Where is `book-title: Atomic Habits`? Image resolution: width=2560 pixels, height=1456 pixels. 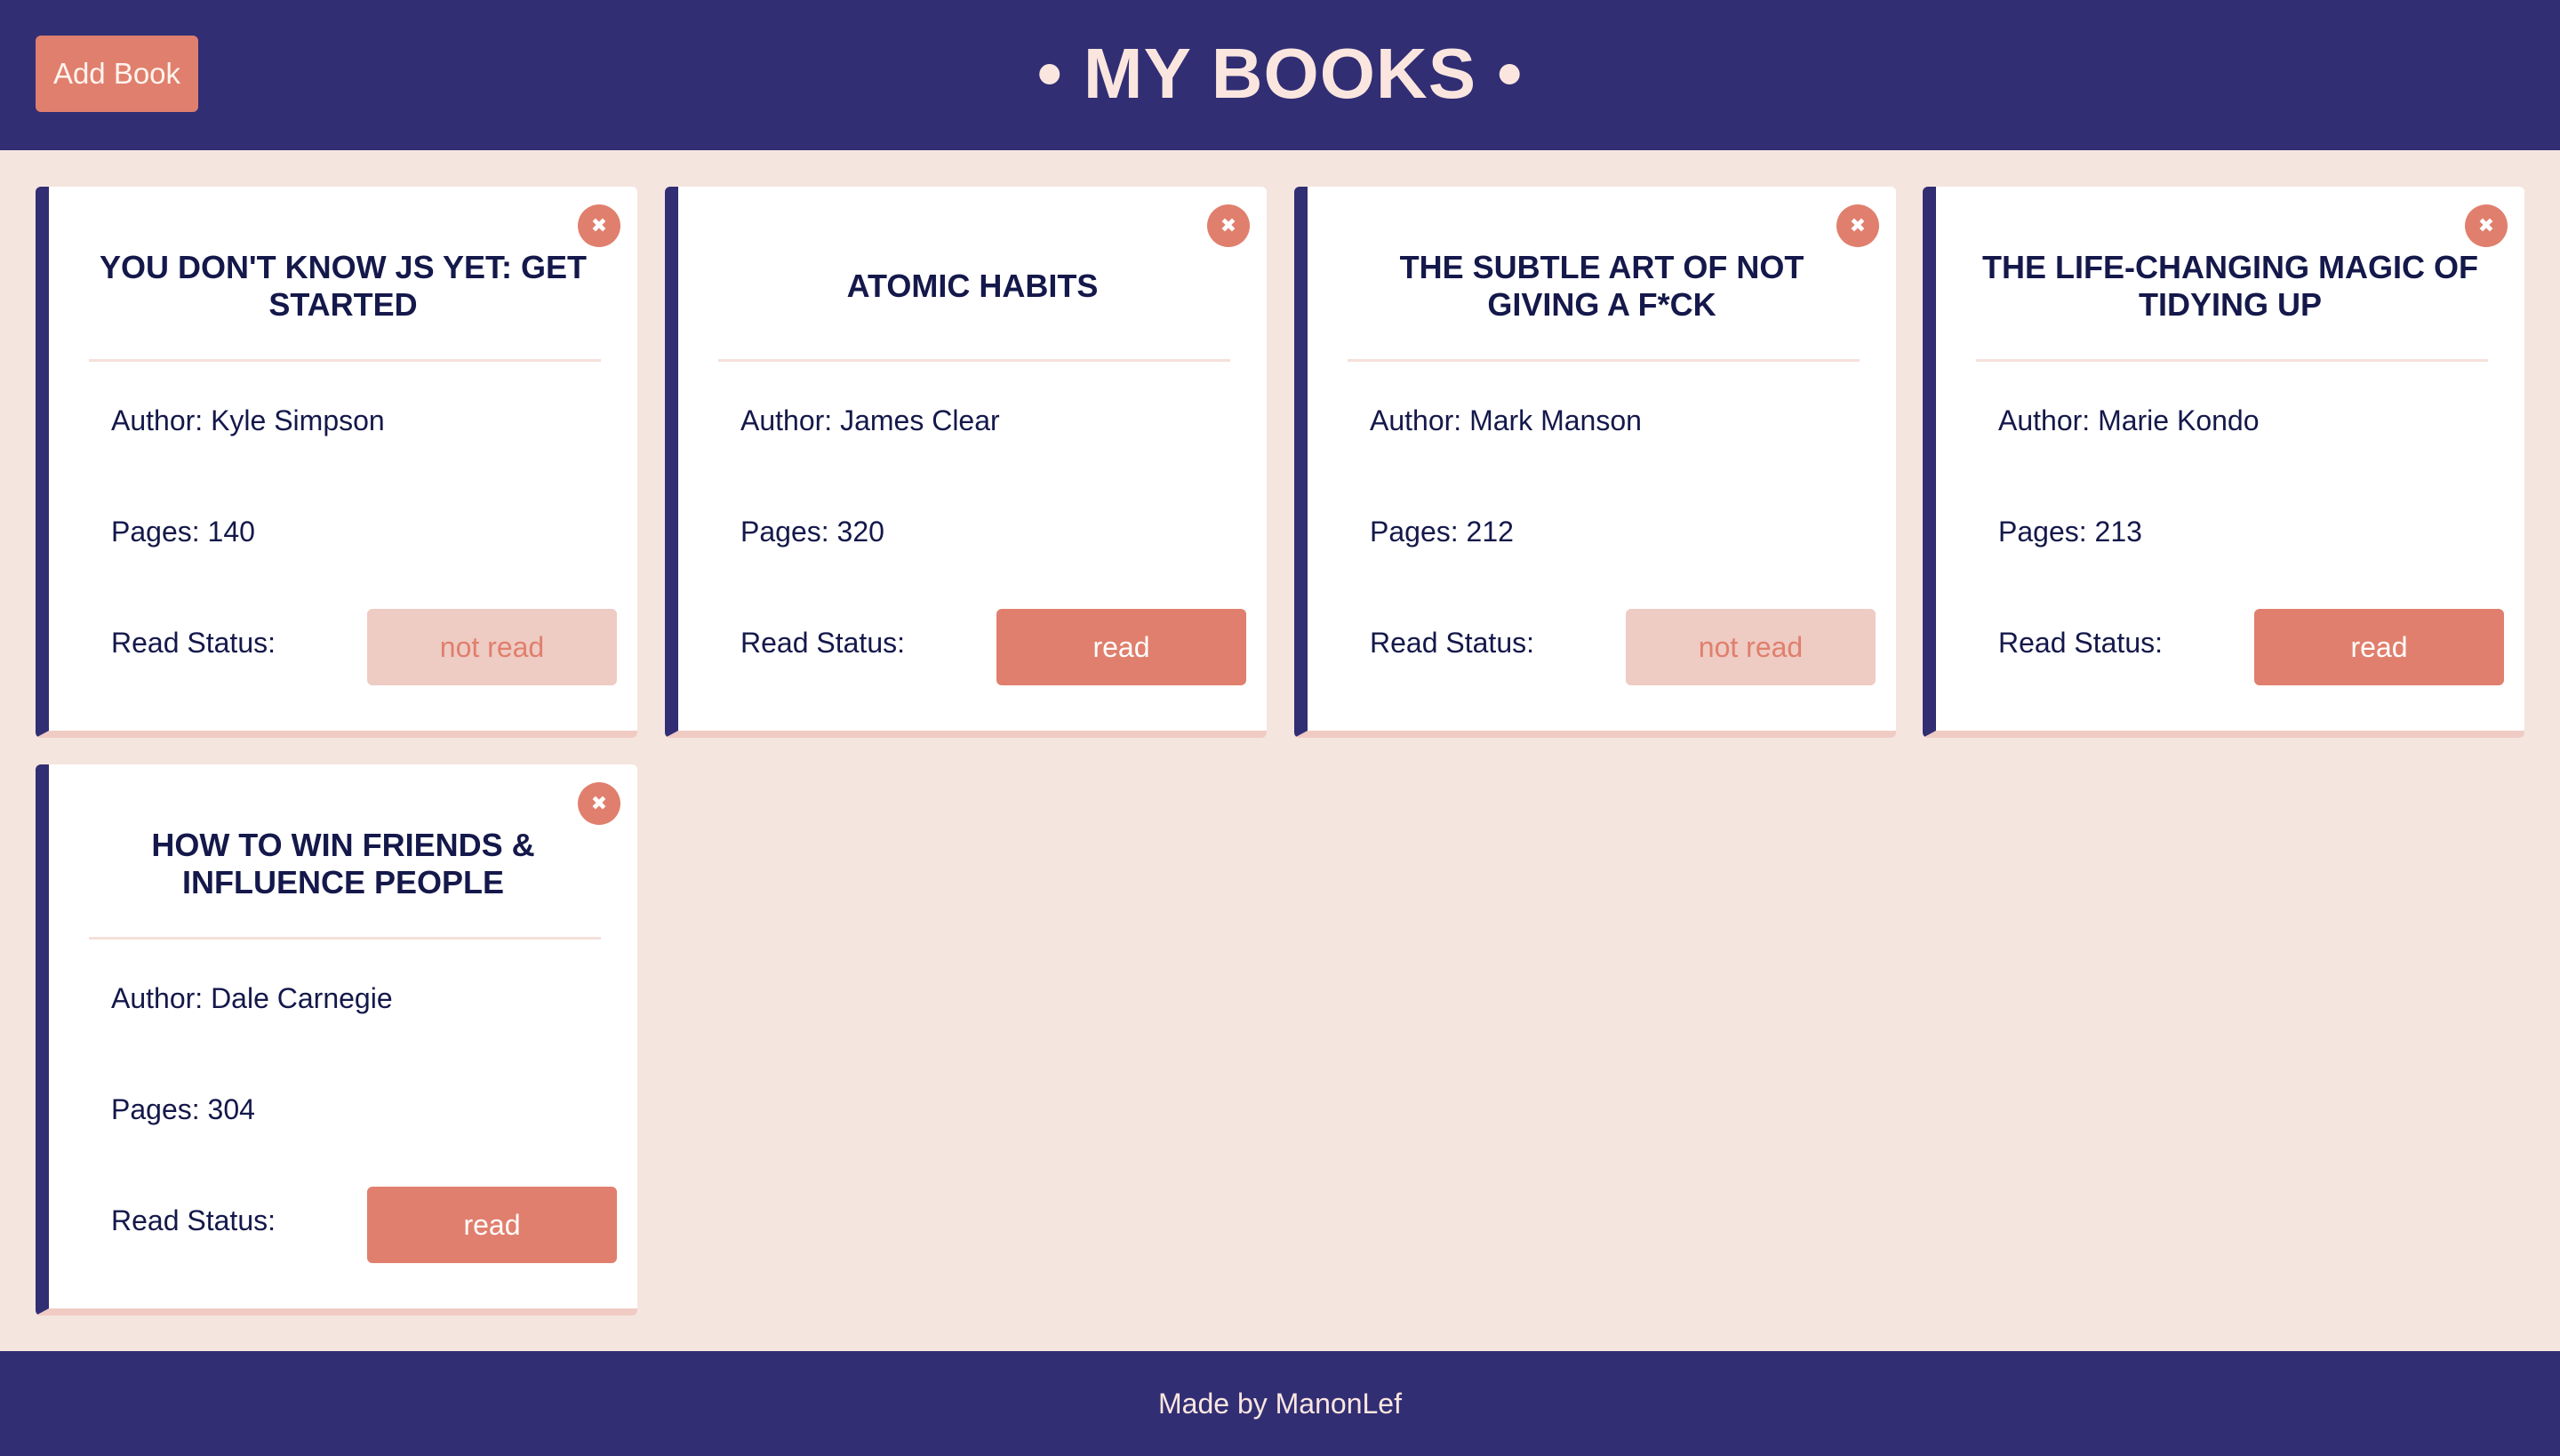 book-title: Atomic Habits is located at coordinates (972, 286).